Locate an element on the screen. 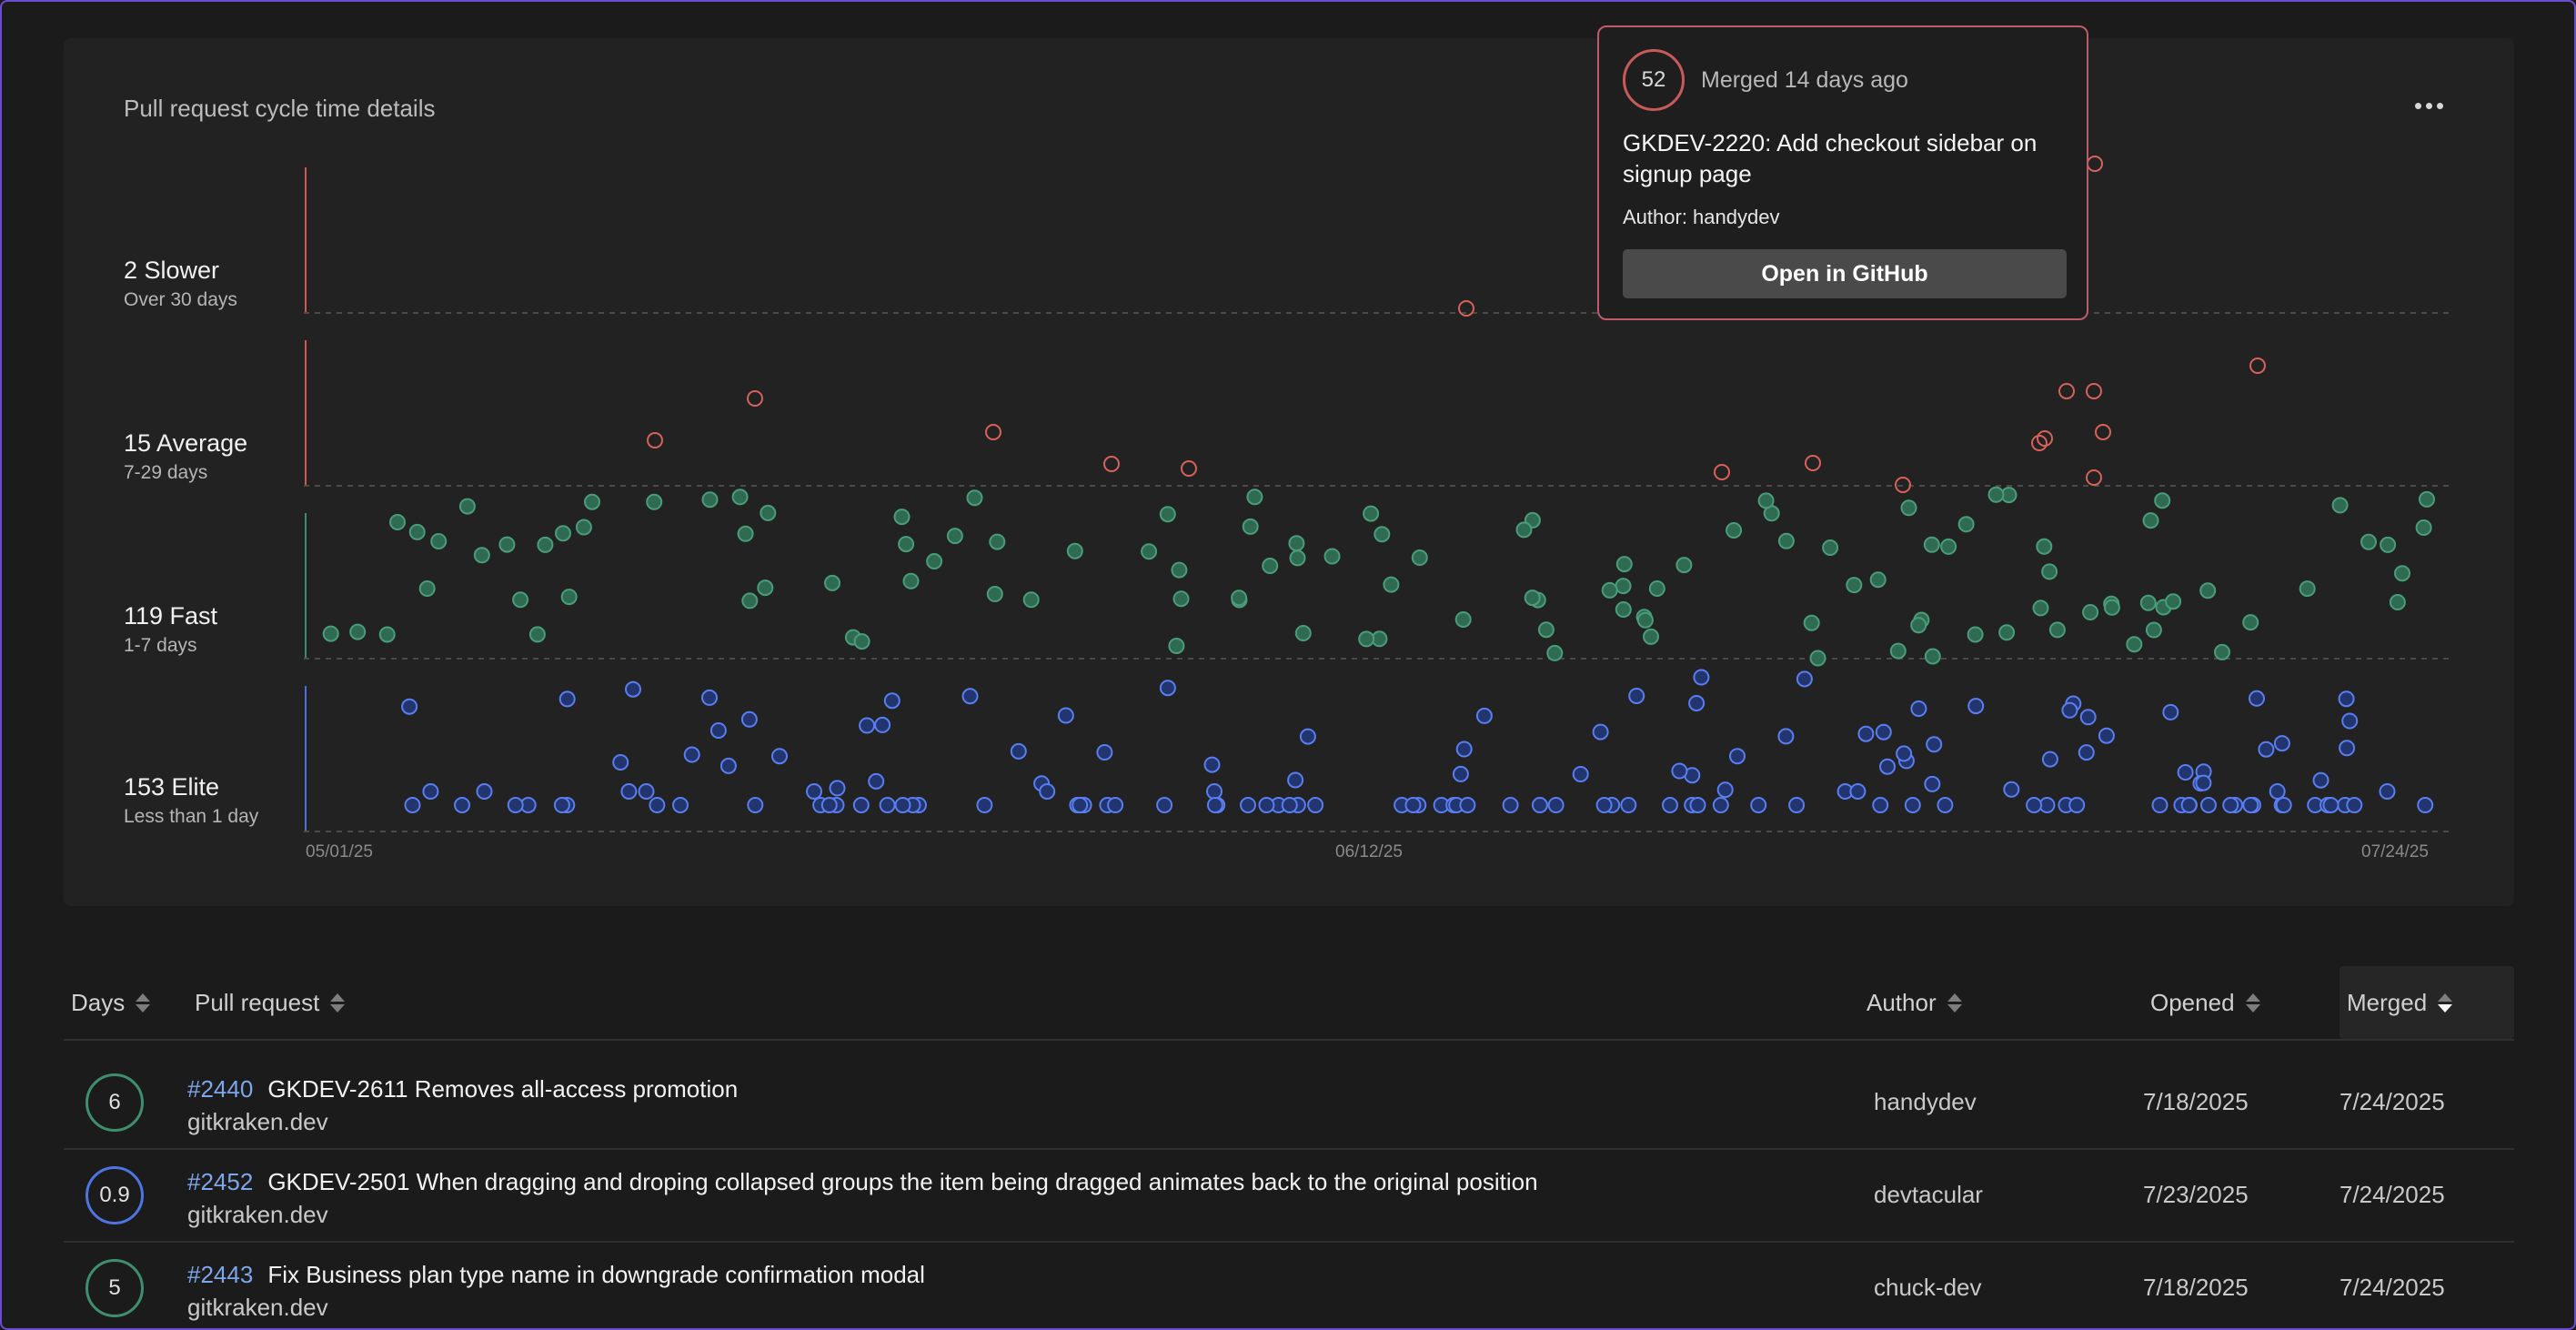 This screenshot has width=2576, height=1330. column-header-opened: Opened is located at coordinates (2205, 1002).